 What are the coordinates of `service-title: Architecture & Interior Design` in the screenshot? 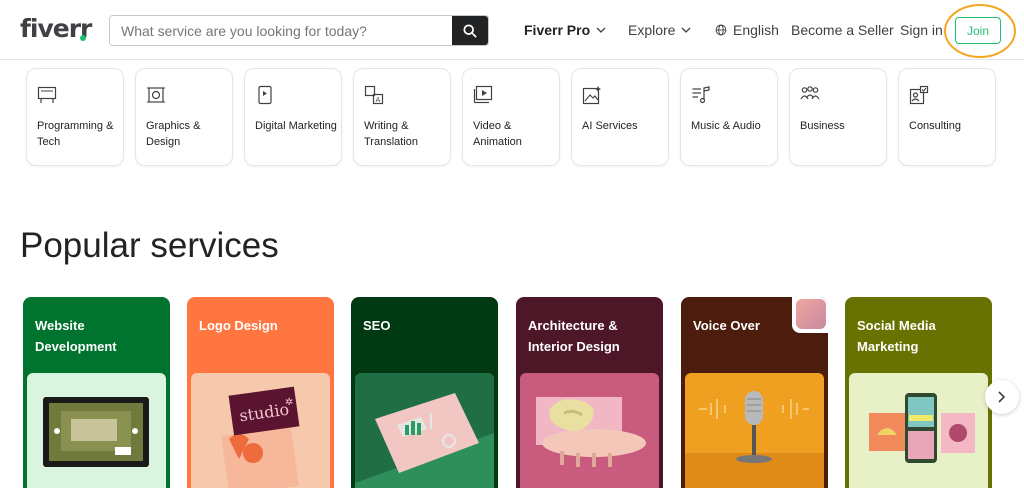 It's located at (574, 336).